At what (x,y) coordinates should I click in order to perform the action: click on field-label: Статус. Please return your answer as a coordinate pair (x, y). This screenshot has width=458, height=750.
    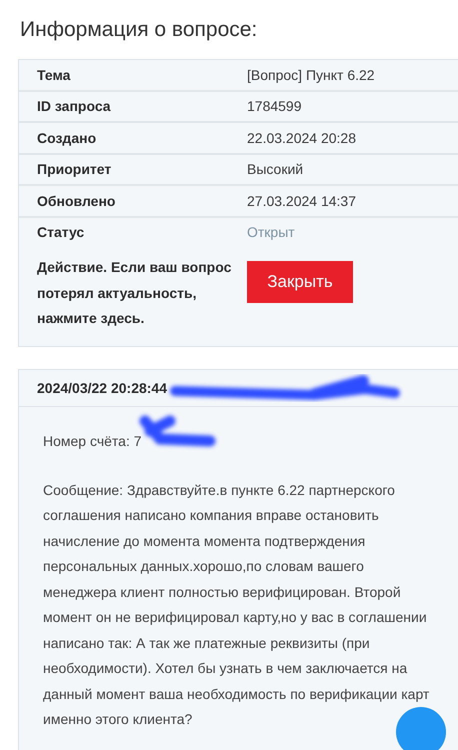
    Looking at the image, I should click on (61, 232).